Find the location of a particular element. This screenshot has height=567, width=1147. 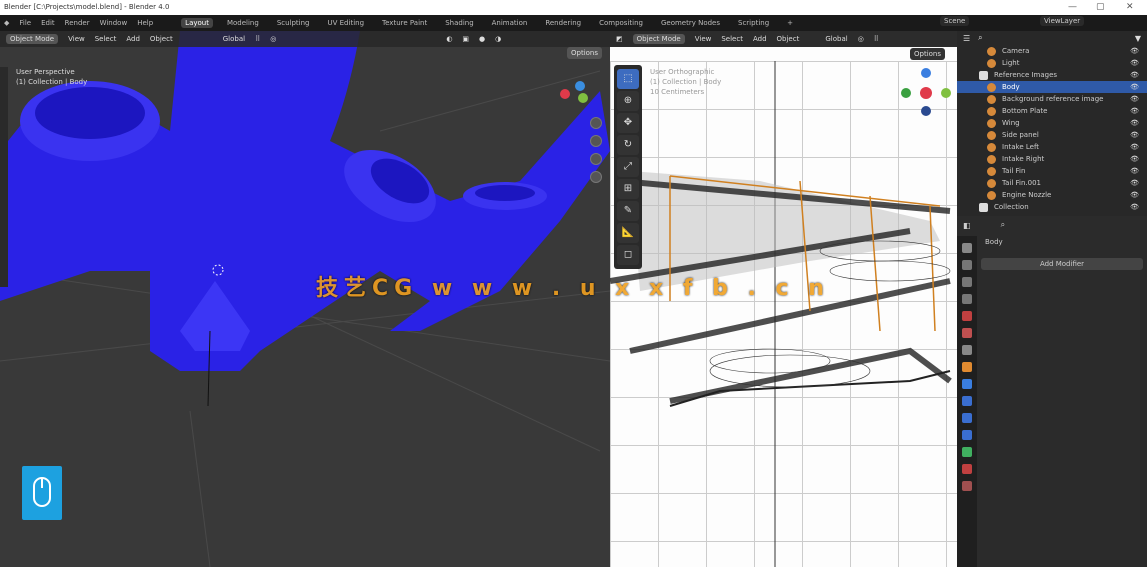

shading-material-icon: ◑ is located at coordinates (498, 39).